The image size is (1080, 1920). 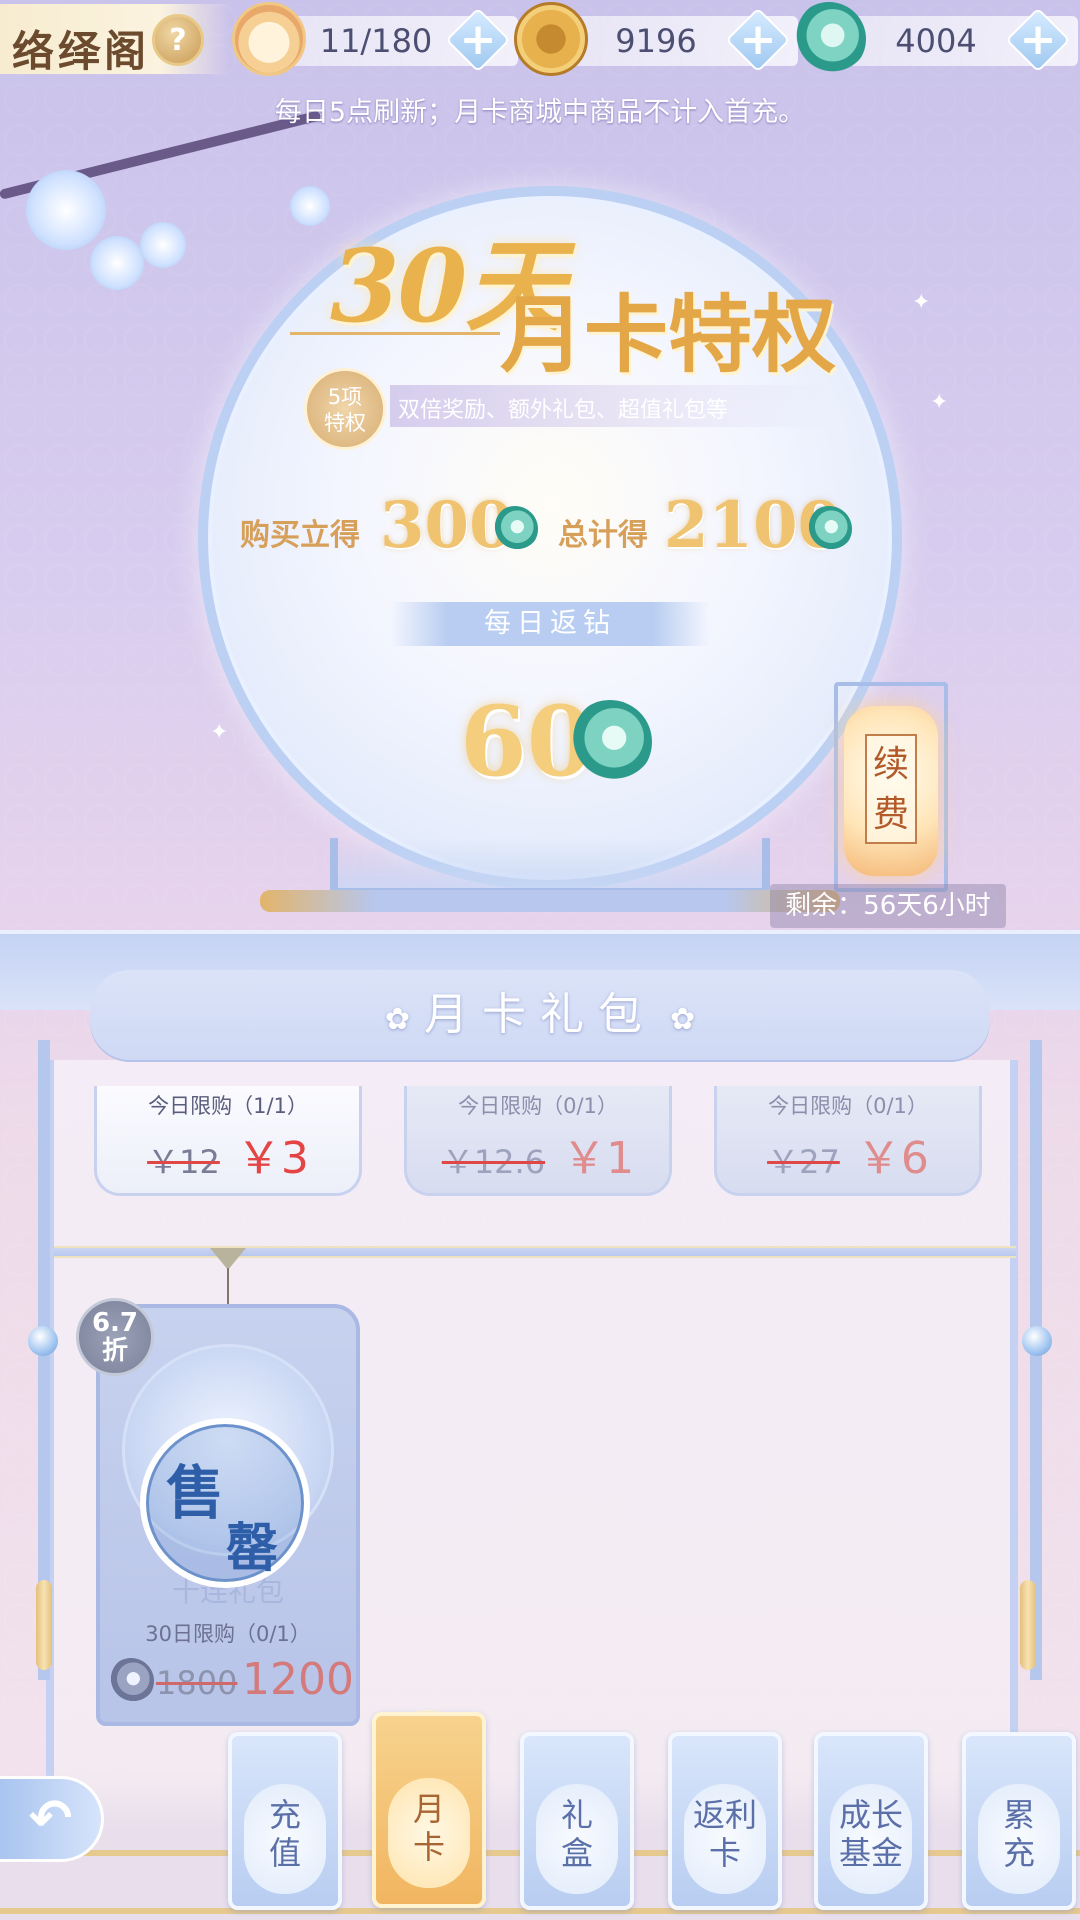 I want to click on gift-old-price: ￥12.6, so click(x=493, y=1162).